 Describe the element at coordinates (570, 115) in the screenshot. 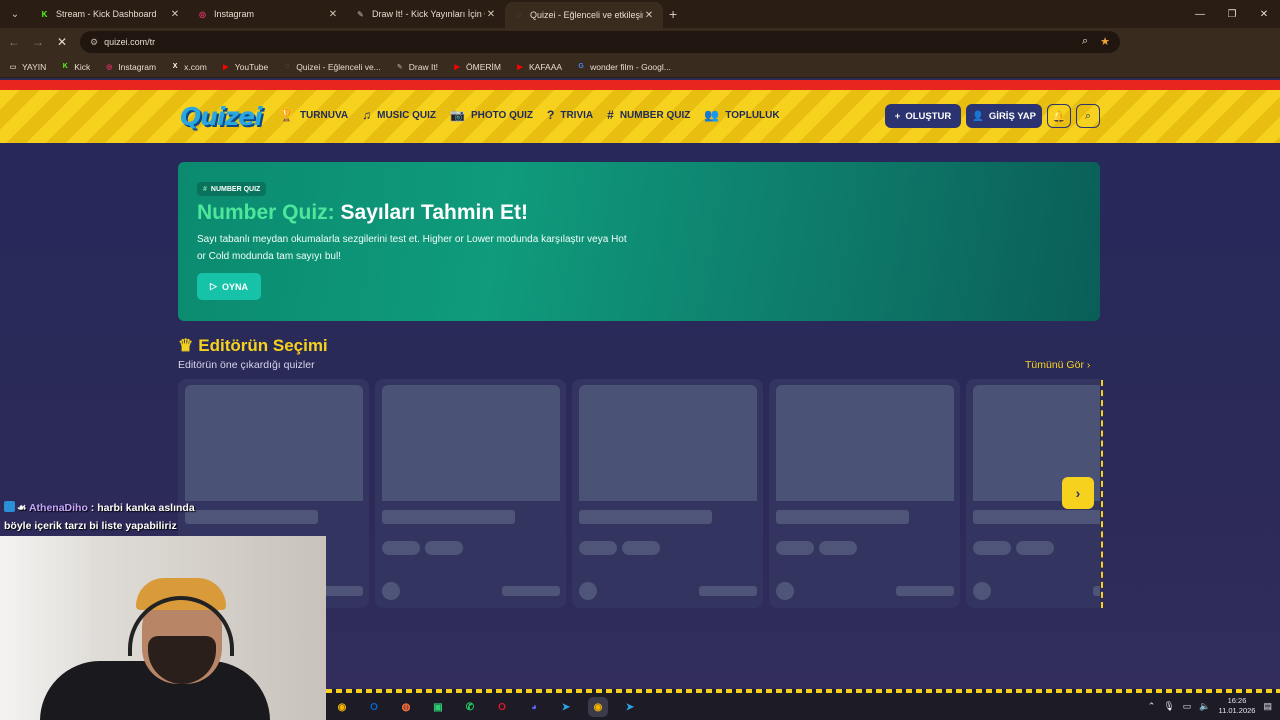

I see `nav-item-trivia: ? TRIVIA` at that location.